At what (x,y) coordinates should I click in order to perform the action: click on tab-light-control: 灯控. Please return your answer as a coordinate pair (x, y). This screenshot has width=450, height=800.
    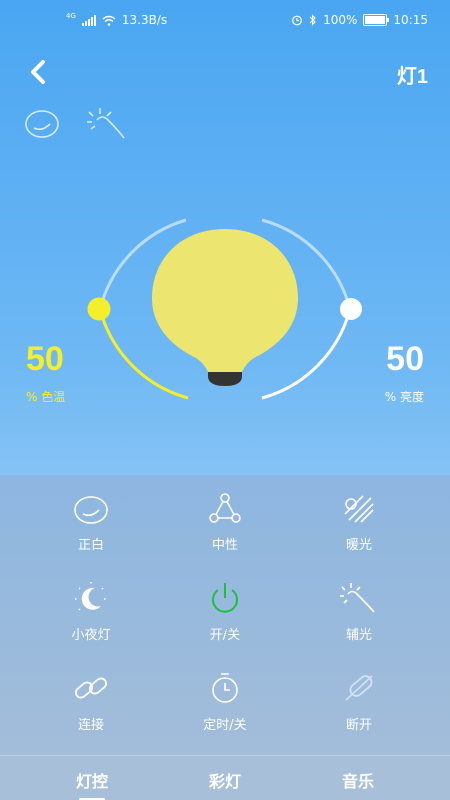
    Looking at the image, I should click on (92, 780).